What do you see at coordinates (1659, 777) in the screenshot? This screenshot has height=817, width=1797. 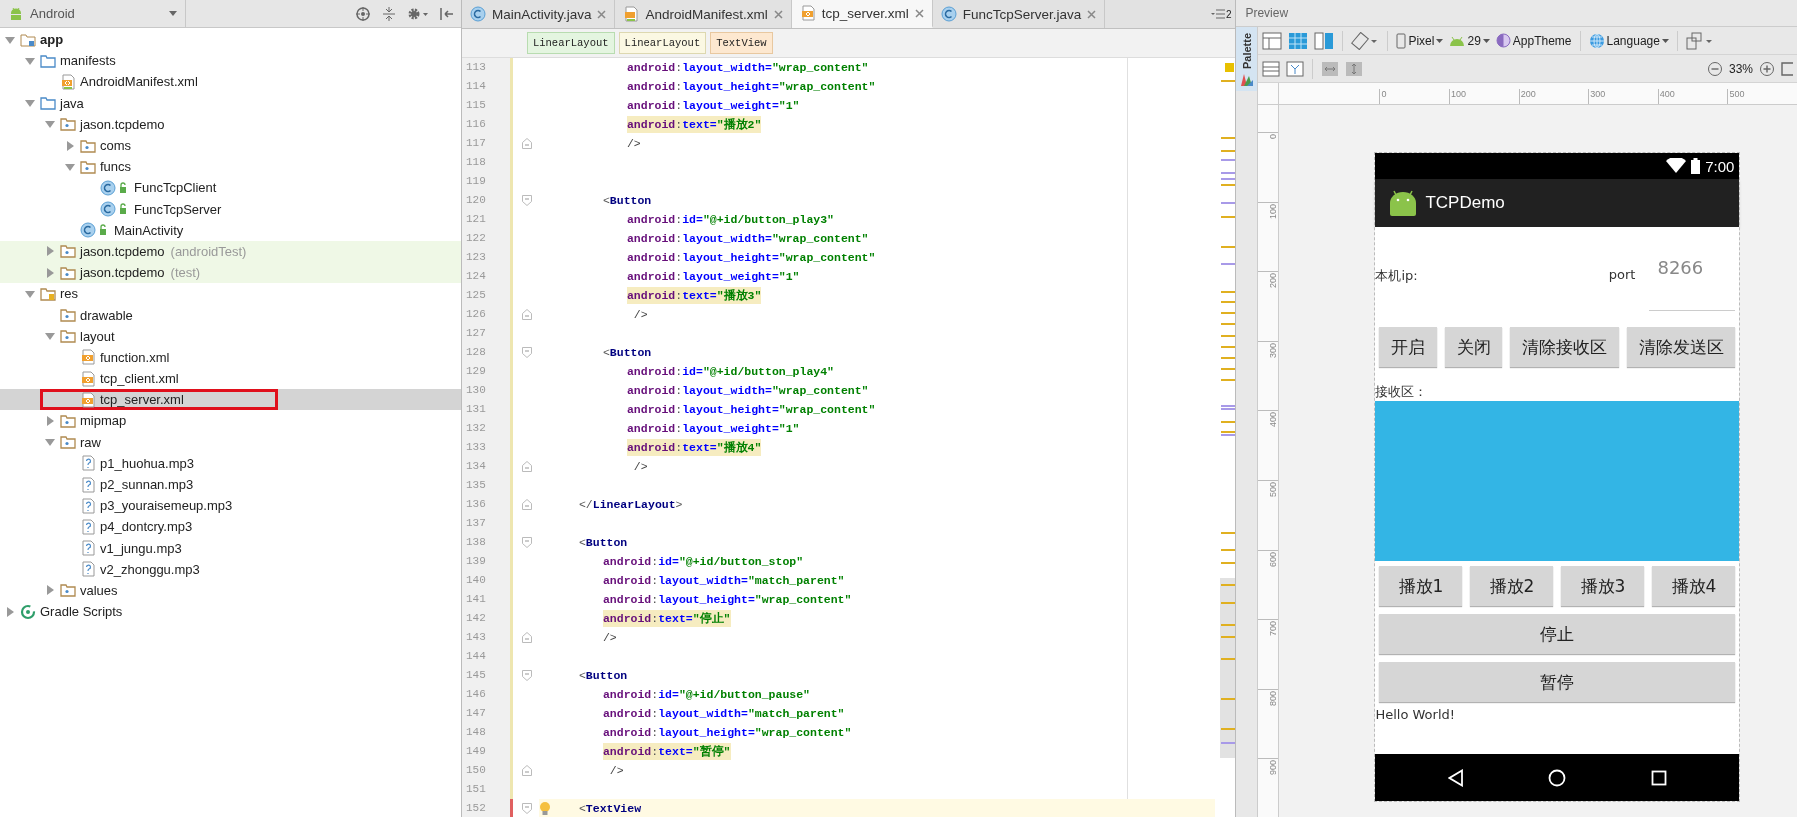 I see `recents-icon` at bounding box center [1659, 777].